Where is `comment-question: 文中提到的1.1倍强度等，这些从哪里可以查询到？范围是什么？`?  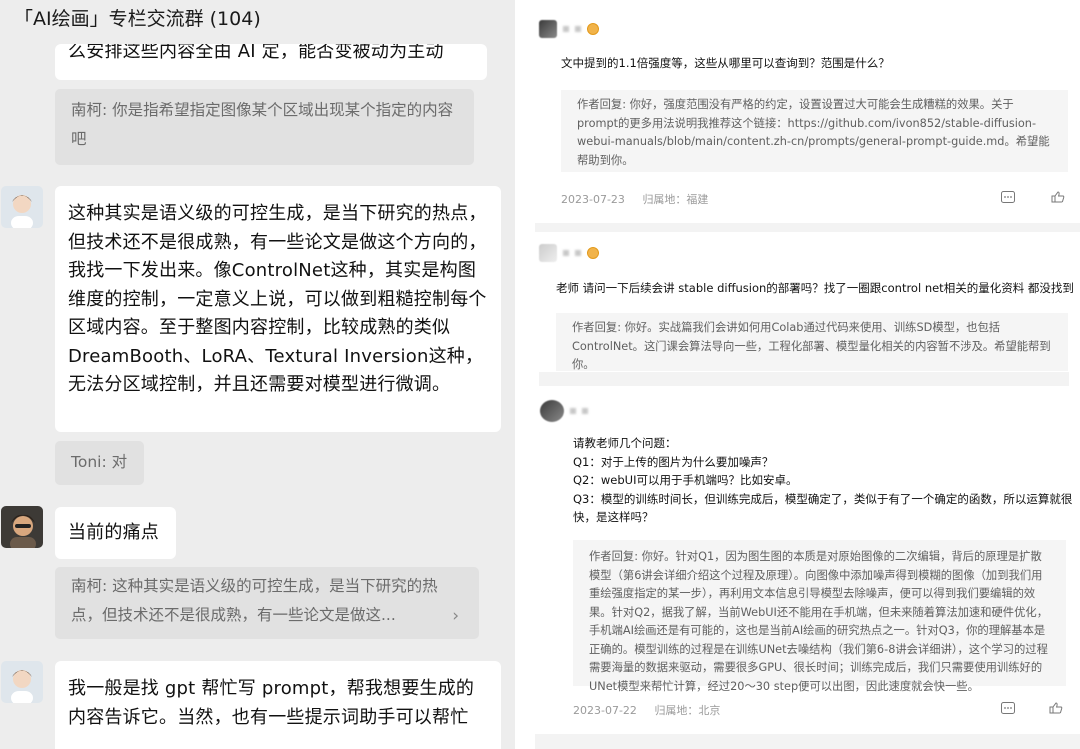 comment-question: 文中提到的1.1倍强度等，这些从哪里可以查询到？范围是什么？ is located at coordinates (725, 63).